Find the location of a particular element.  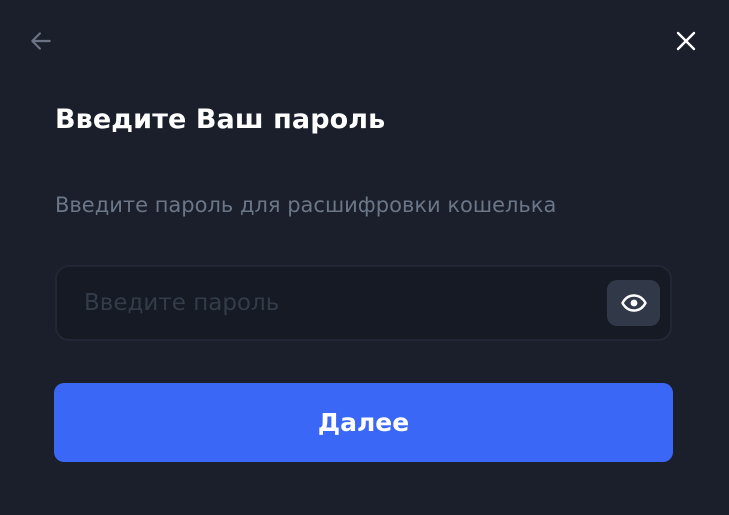

close-icon is located at coordinates (686, 41).